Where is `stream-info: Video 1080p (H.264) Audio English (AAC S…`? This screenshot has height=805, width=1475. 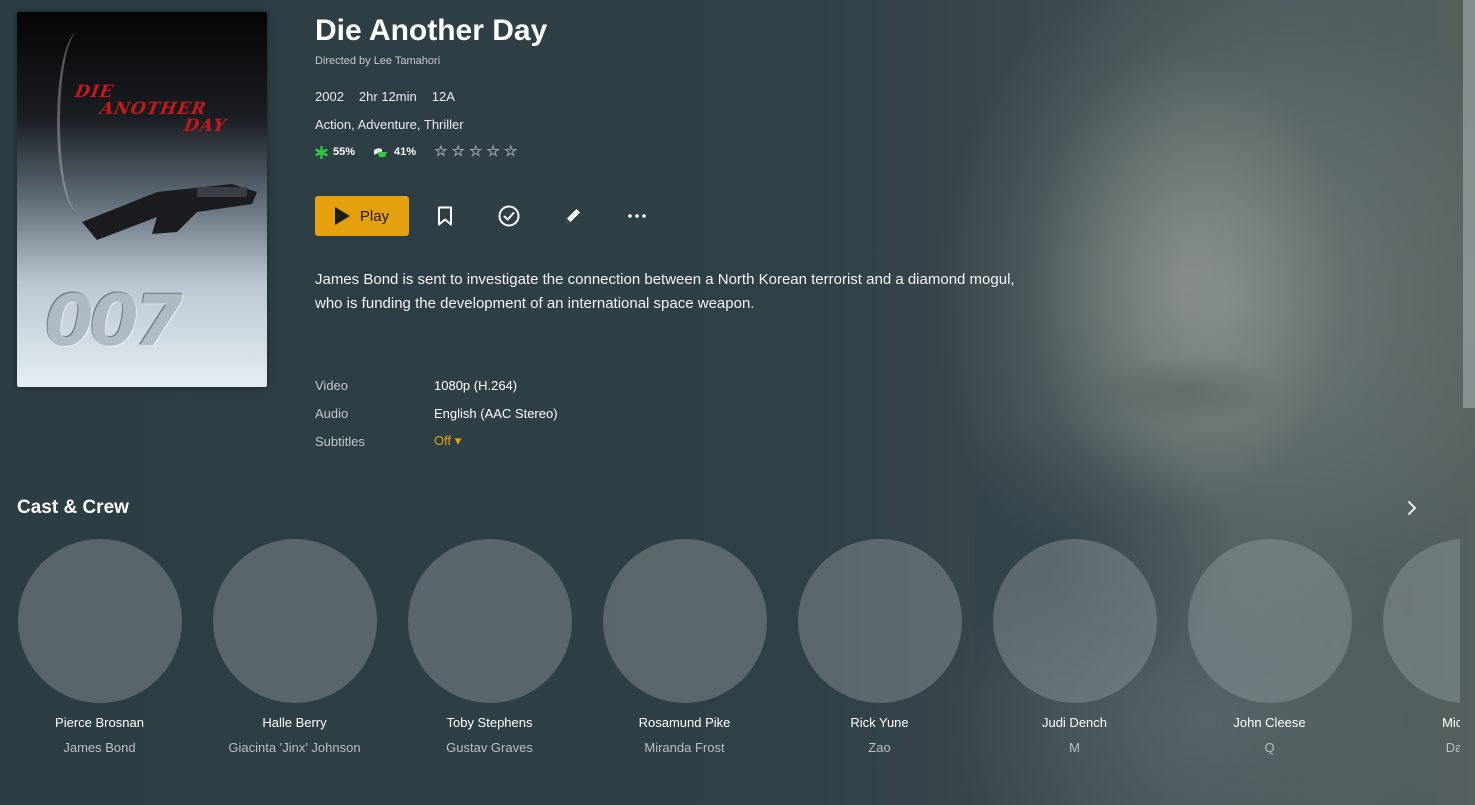
stream-info: Video 1080p (H.264) Audio English (AAC S… is located at coordinates (436, 413).